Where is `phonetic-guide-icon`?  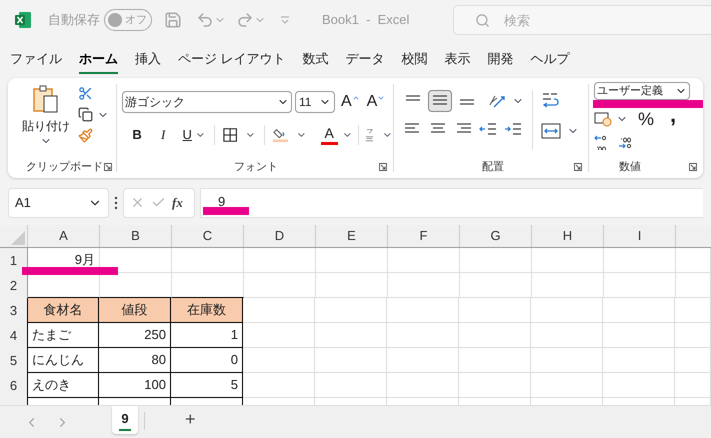 phonetic-guide-icon is located at coordinates (369, 135).